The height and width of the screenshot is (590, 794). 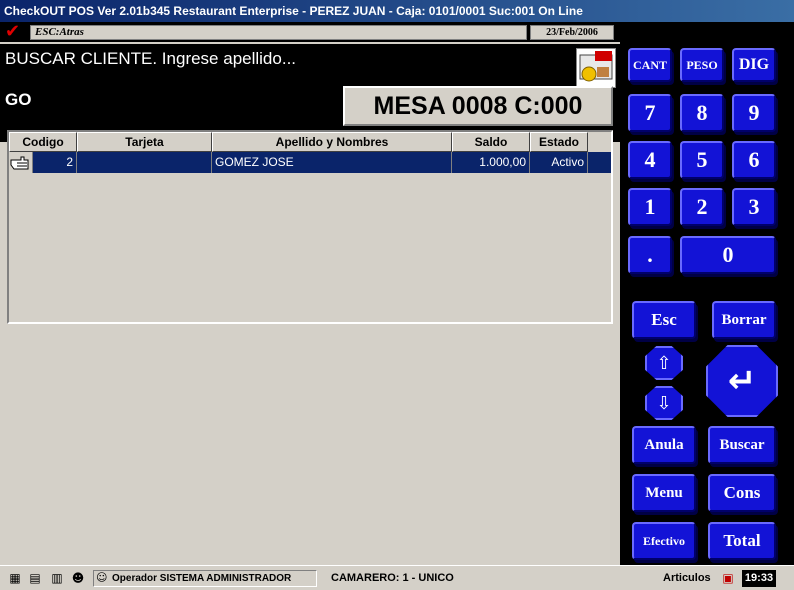 What do you see at coordinates (650, 113) in the screenshot?
I see `key-7: 7` at bounding box center [650, 113].